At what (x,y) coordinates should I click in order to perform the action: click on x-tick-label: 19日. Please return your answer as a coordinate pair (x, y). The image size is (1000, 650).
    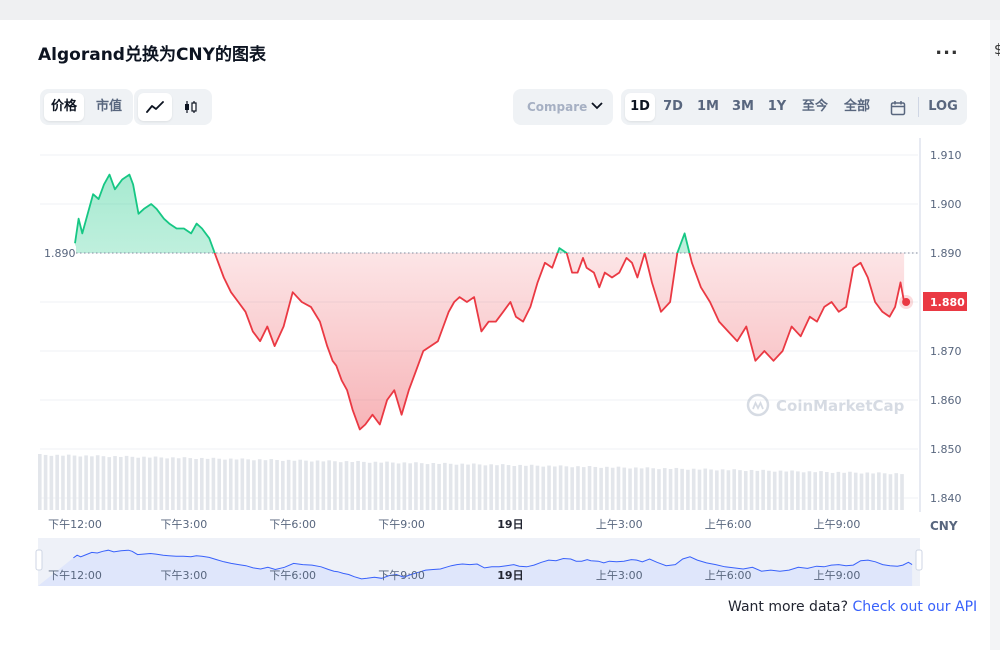
    Looking at the image, I should click on (510, 524).